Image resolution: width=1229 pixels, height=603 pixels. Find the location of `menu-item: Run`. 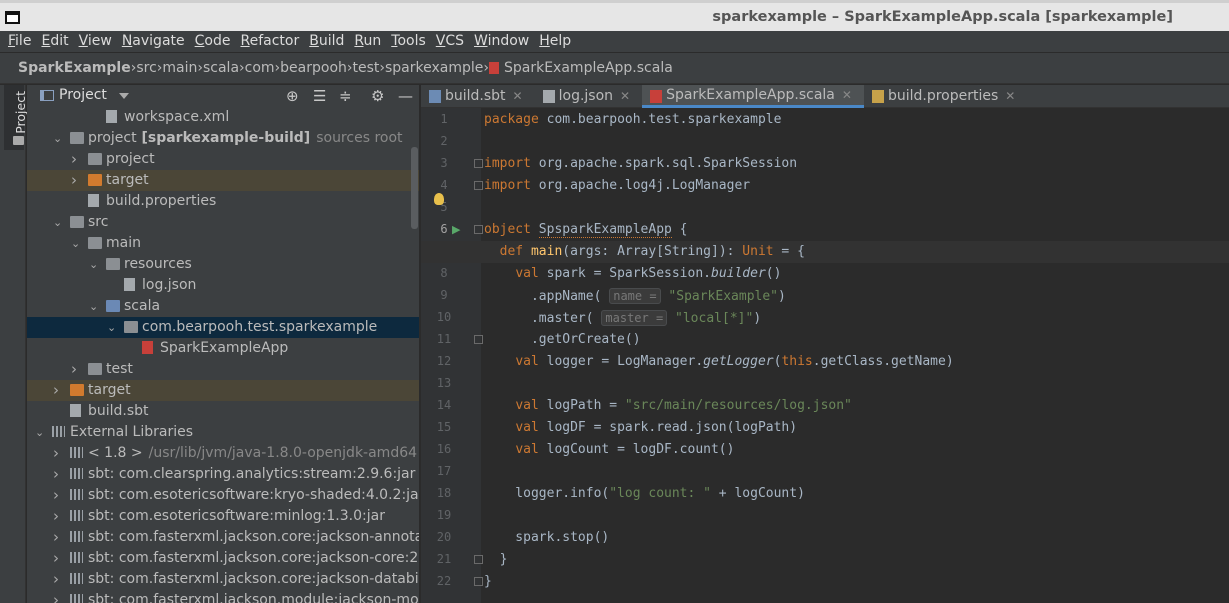

menu-item: Run is located at coordinates (367, 41).